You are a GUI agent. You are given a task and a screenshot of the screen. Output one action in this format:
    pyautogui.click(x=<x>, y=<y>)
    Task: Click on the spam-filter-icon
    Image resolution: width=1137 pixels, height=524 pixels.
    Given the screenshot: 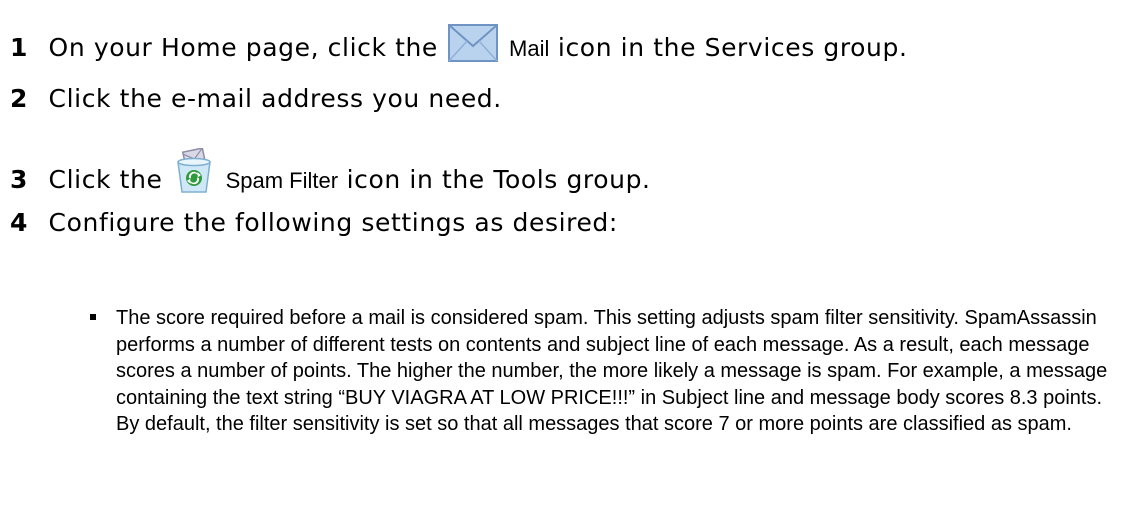 What is the action you would take?
    pyautogui.click(x=194, y=175)
    